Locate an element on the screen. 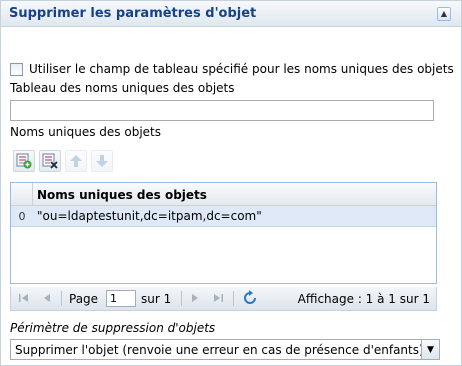  panel-header: Supprimer les paramètres d'objet ▲ is located at coordinates (231, 14).